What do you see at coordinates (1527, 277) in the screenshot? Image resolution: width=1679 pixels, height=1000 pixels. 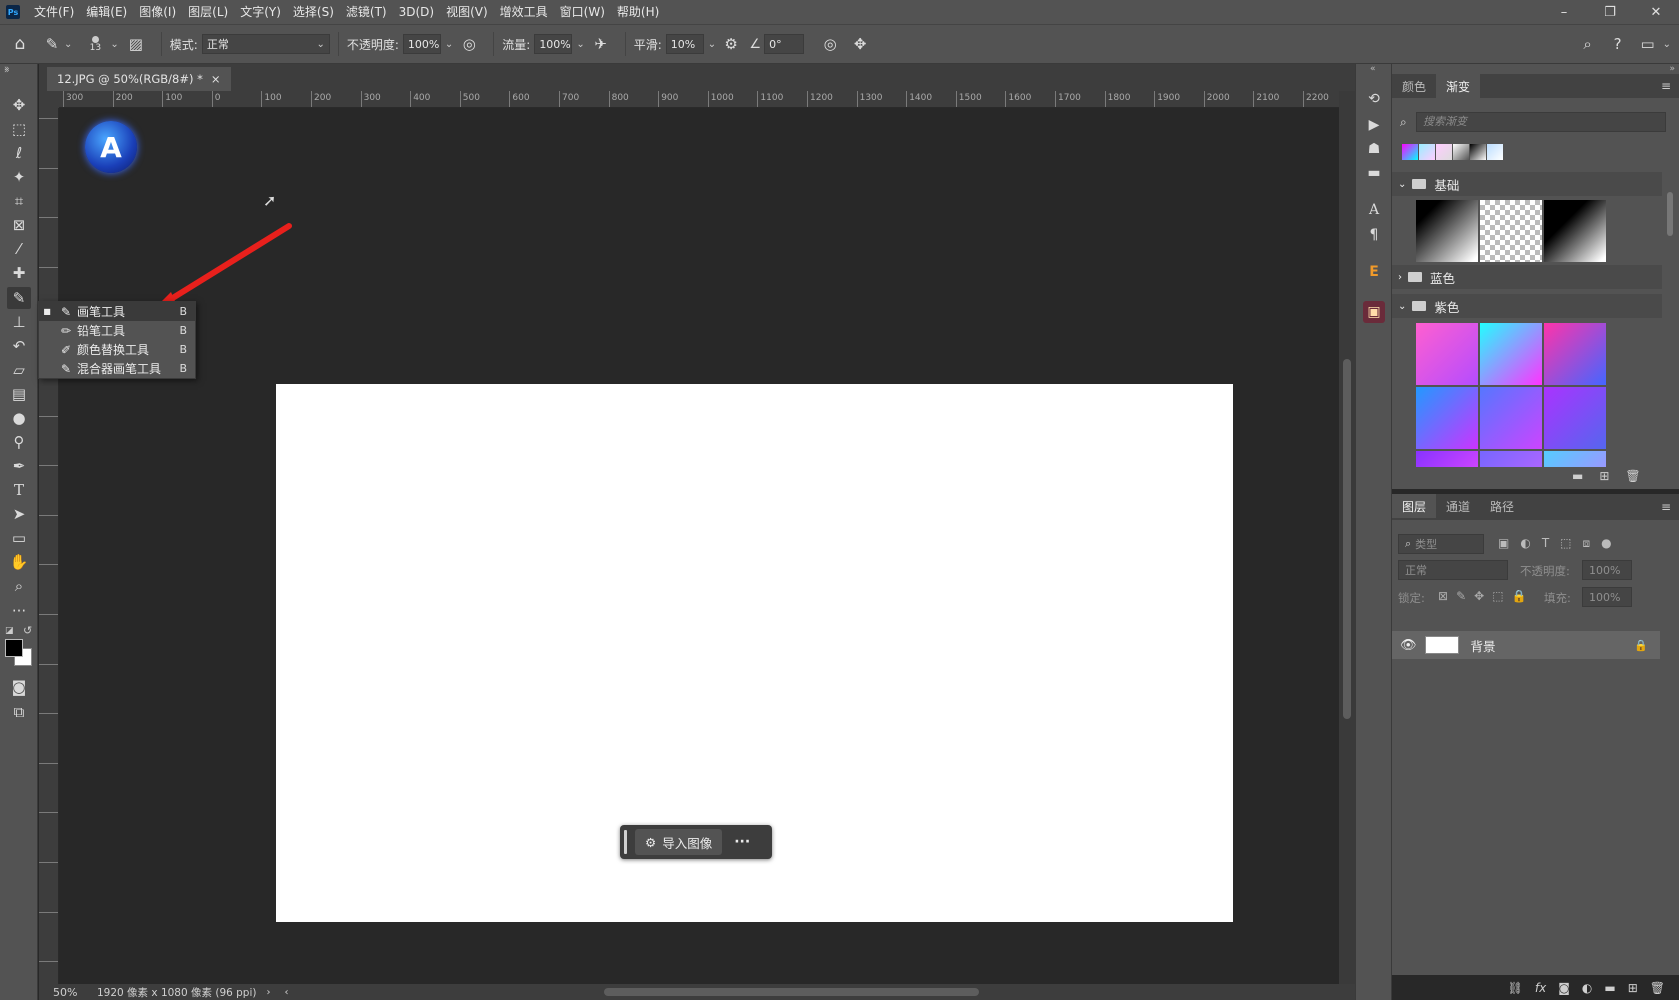 I see `gradient-group-blue: › 蓝色` at bounding box center [1527, 277].